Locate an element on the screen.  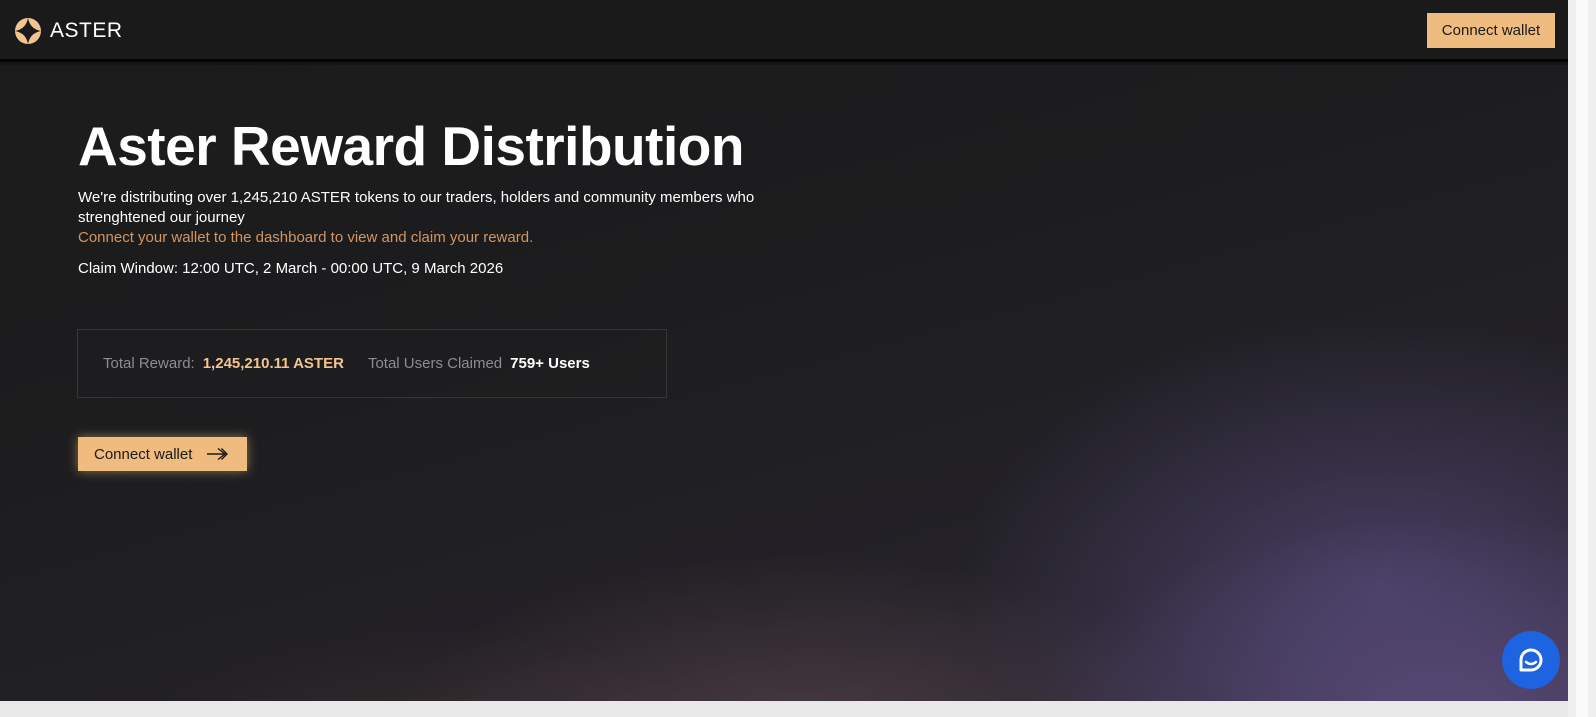
chat-icon is located at coordinates (1531, 660).